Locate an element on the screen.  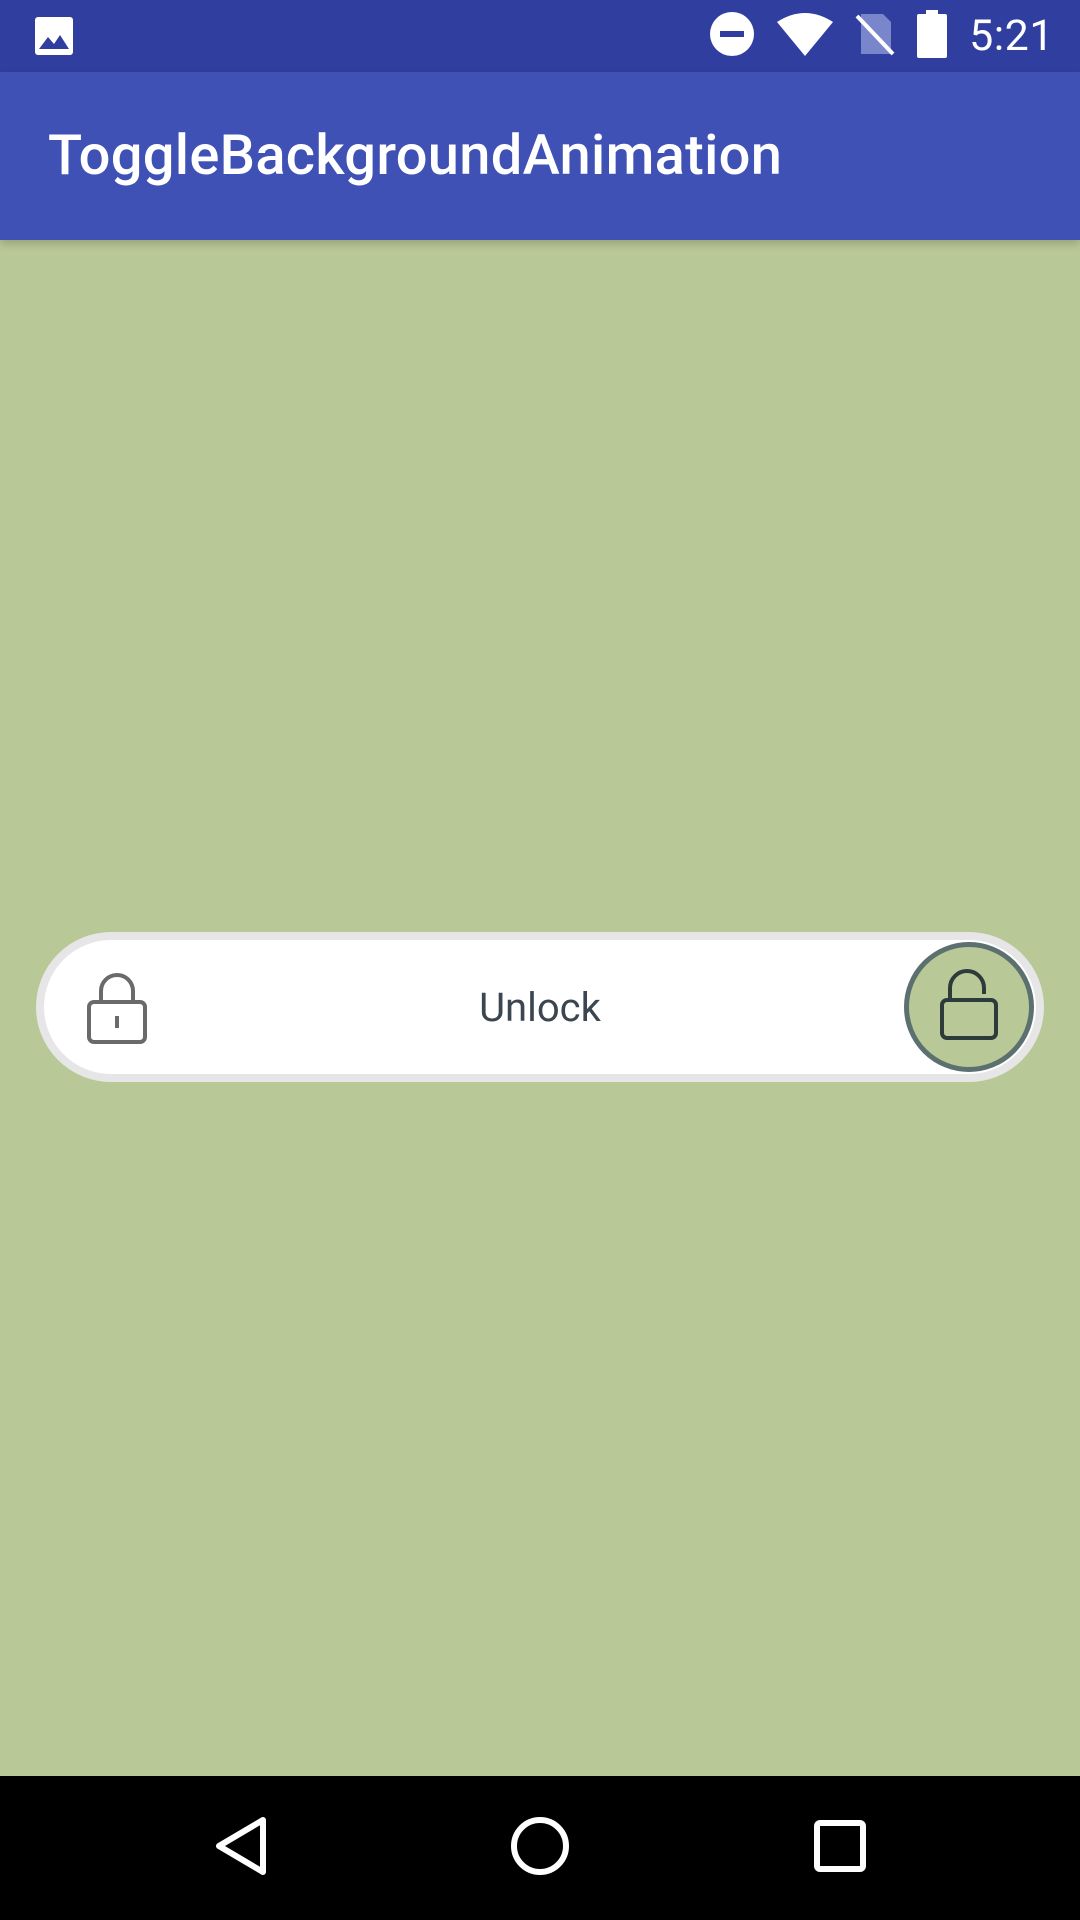
toggle-label: Unlock is located at coordinates (540, 1007).